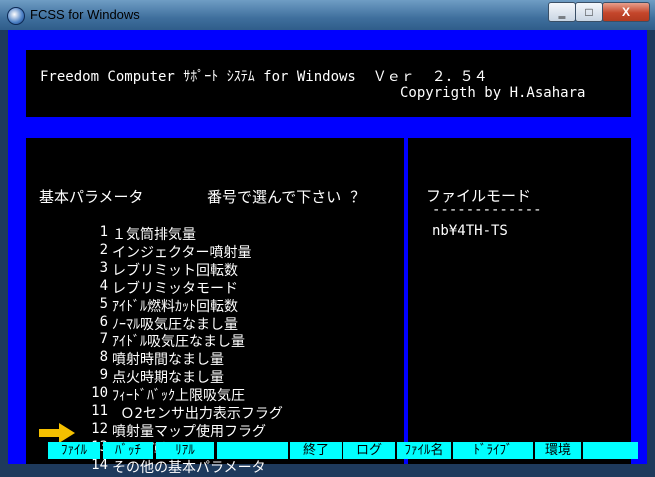 The width and height of the screenshot is (655, 477). What do you see at coordinates (99, 393) in the screenshot?
I see `menu-item-number: 10` at bounding box center [99, 393].